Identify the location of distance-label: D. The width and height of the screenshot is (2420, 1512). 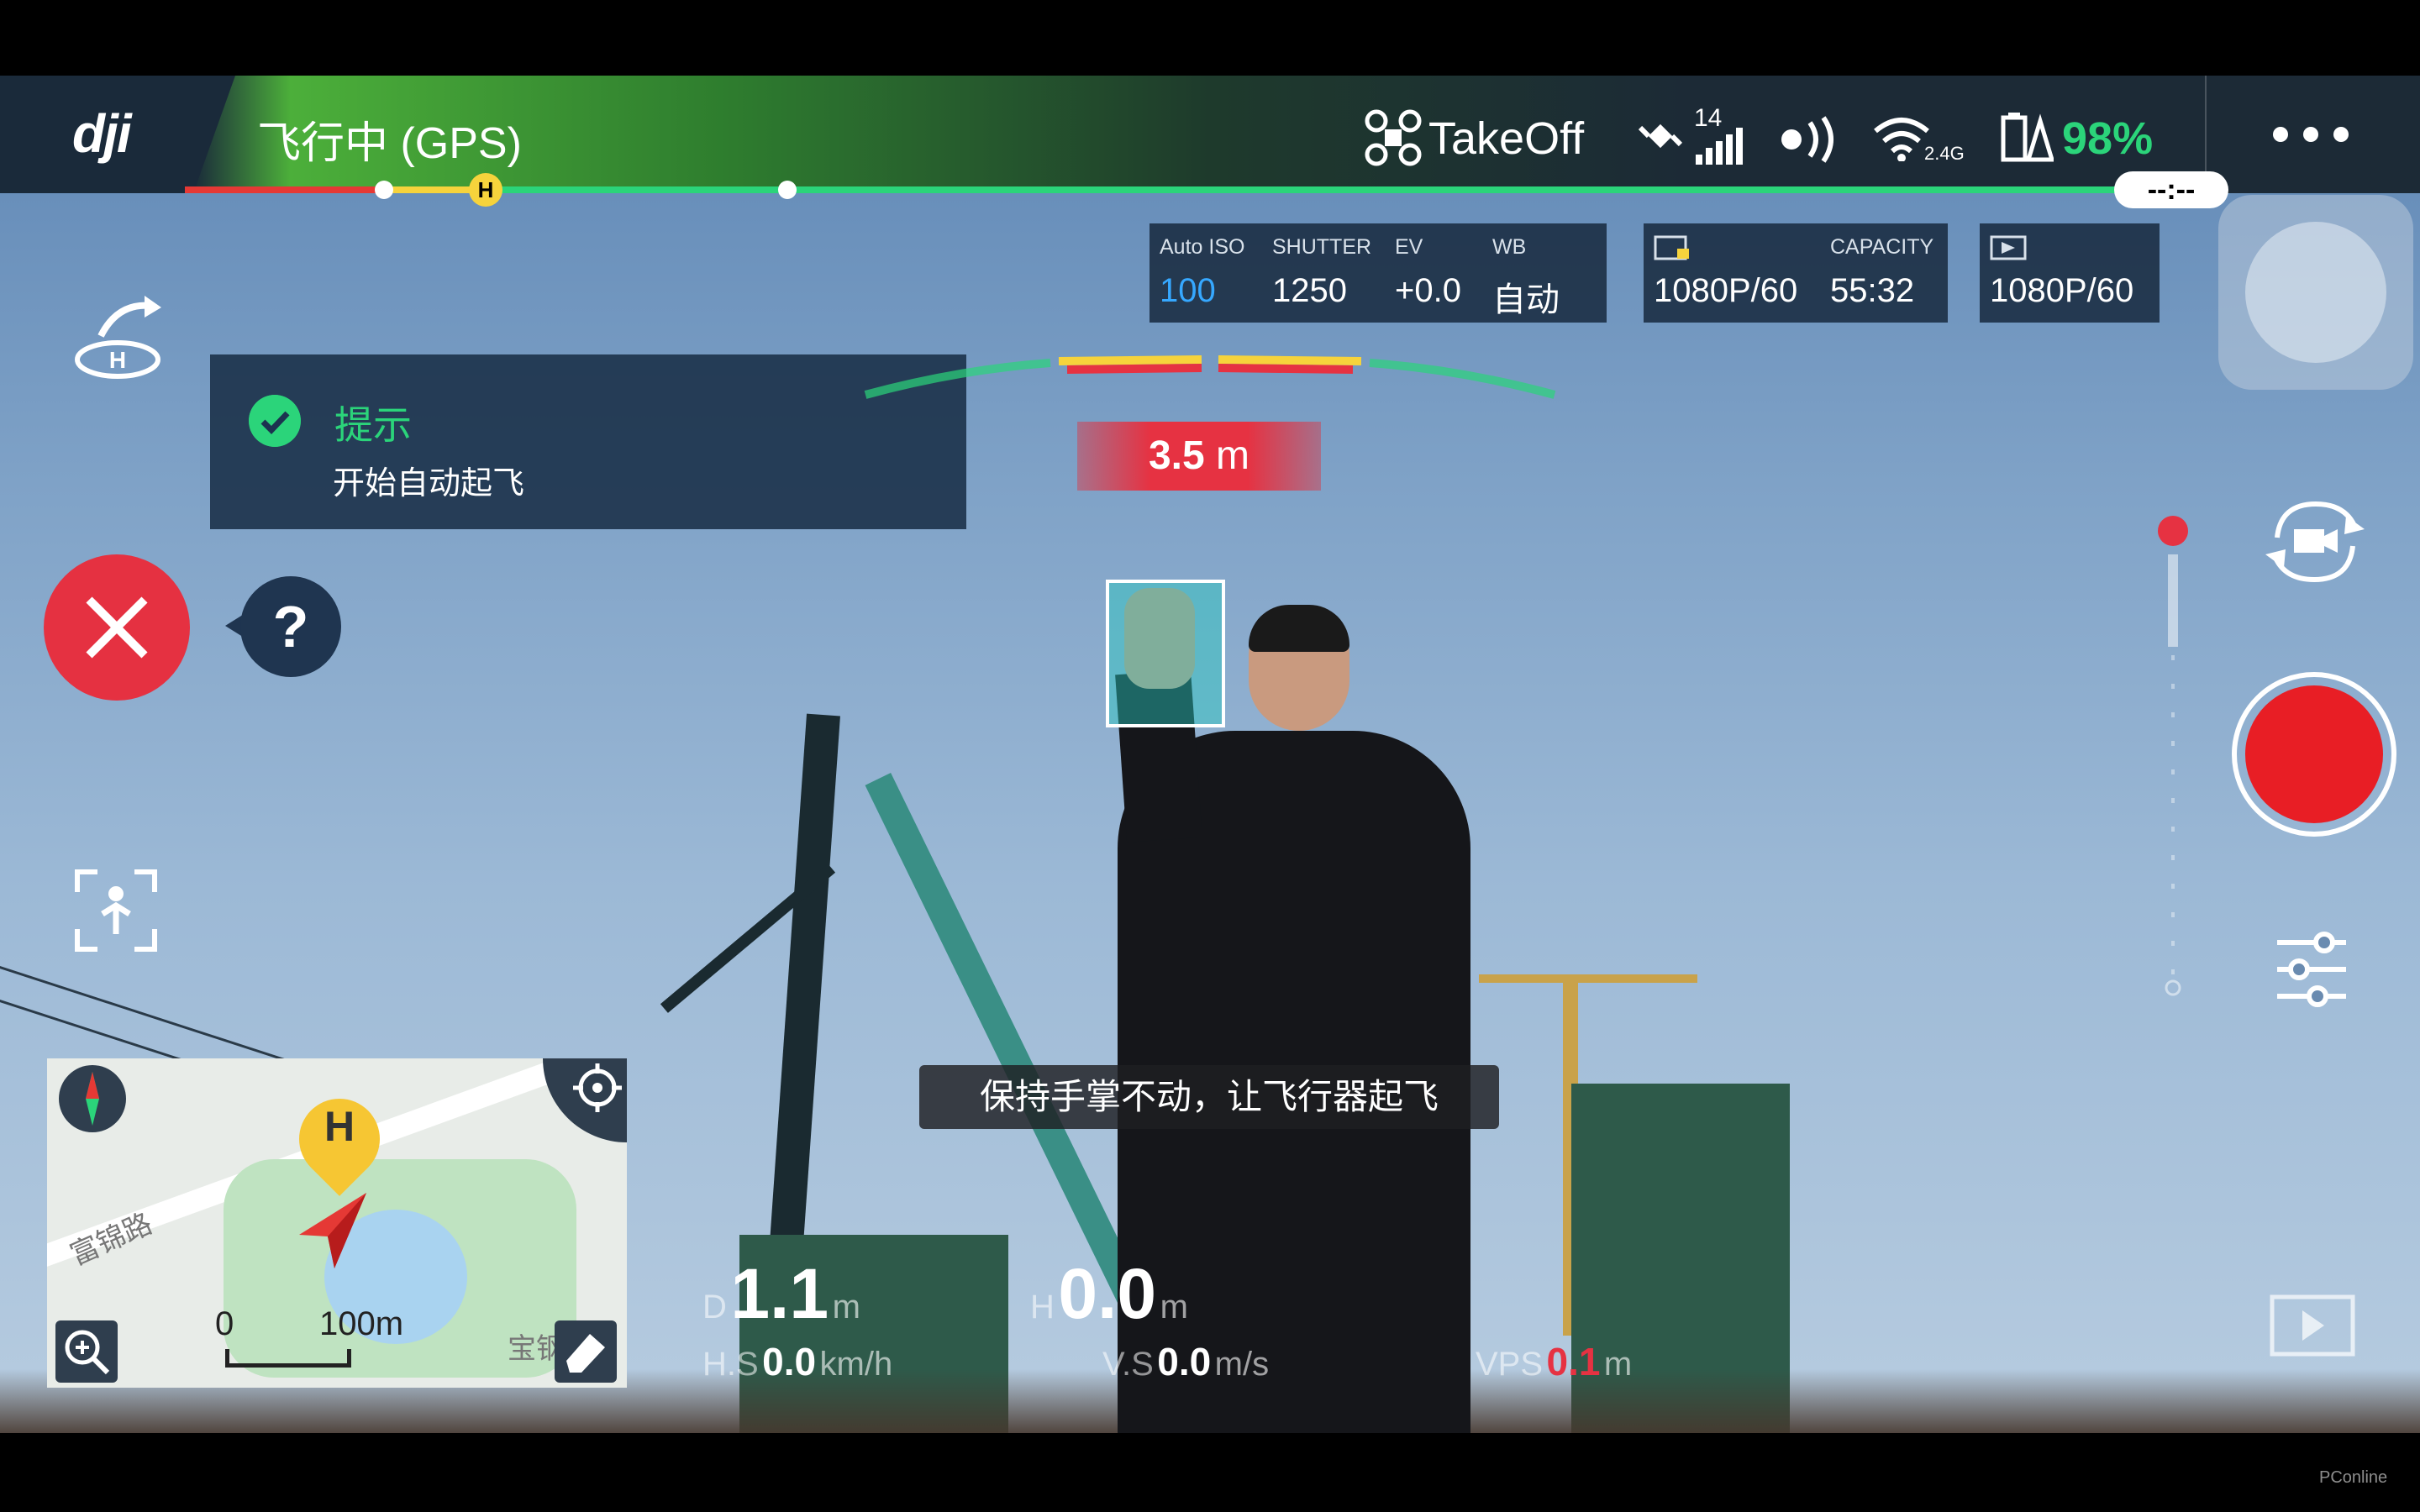
(714, 1307).